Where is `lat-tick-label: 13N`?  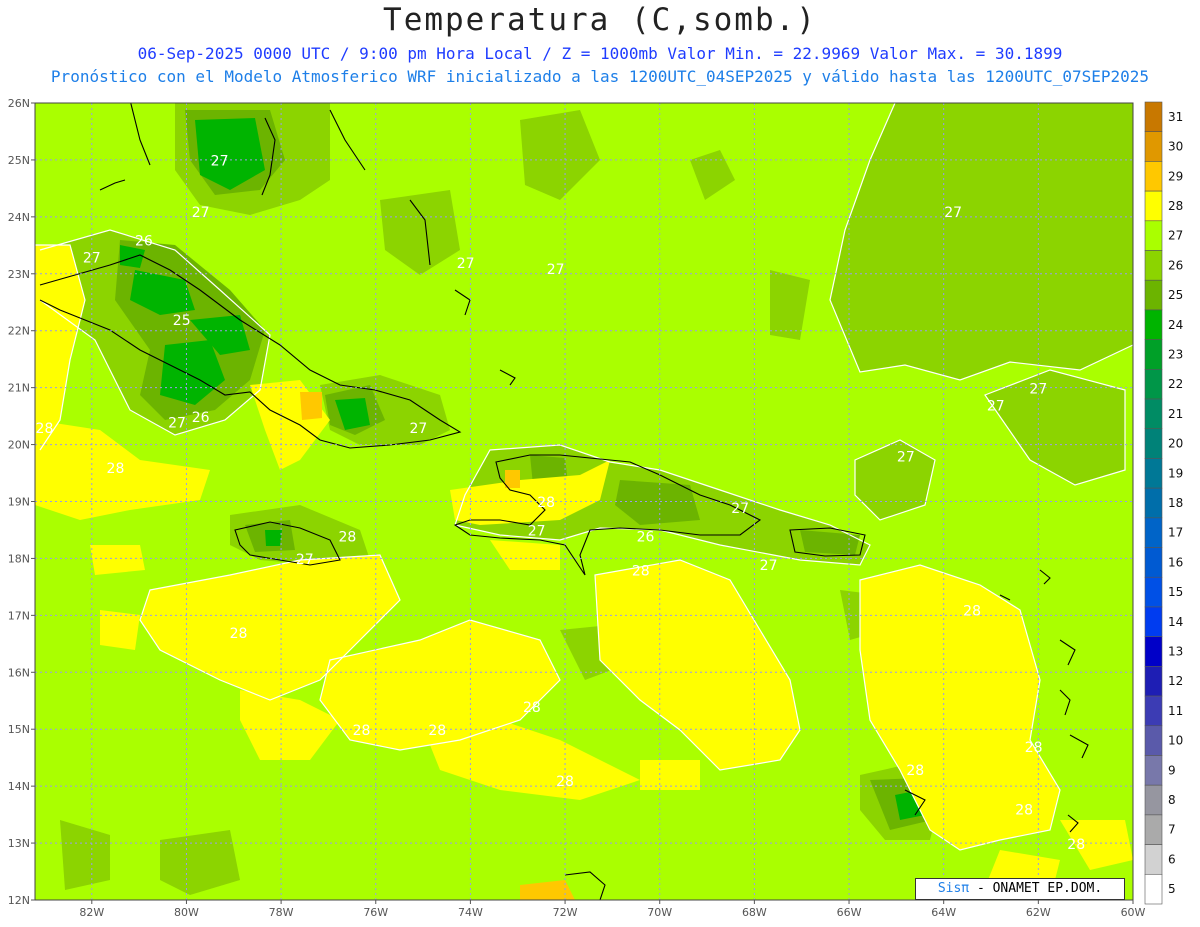 lat-tick-label: 13N is located at coordinates (19, 843).